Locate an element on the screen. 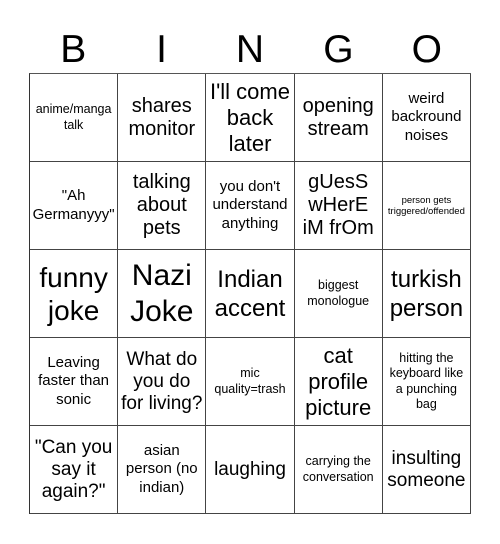  cell-text: "Ah Germanyyy" is located at coordinates (73, 205).